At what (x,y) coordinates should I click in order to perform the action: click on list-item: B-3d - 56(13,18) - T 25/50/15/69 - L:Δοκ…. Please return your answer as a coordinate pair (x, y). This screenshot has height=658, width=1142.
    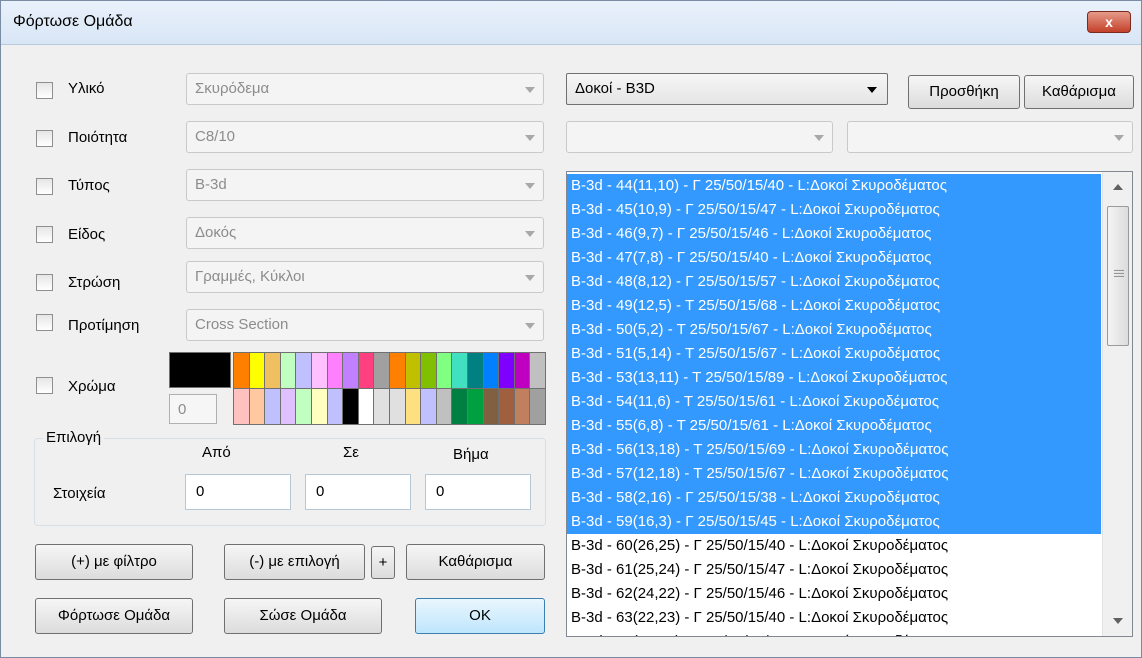
    Looking at the image, I should click on (834, 450).